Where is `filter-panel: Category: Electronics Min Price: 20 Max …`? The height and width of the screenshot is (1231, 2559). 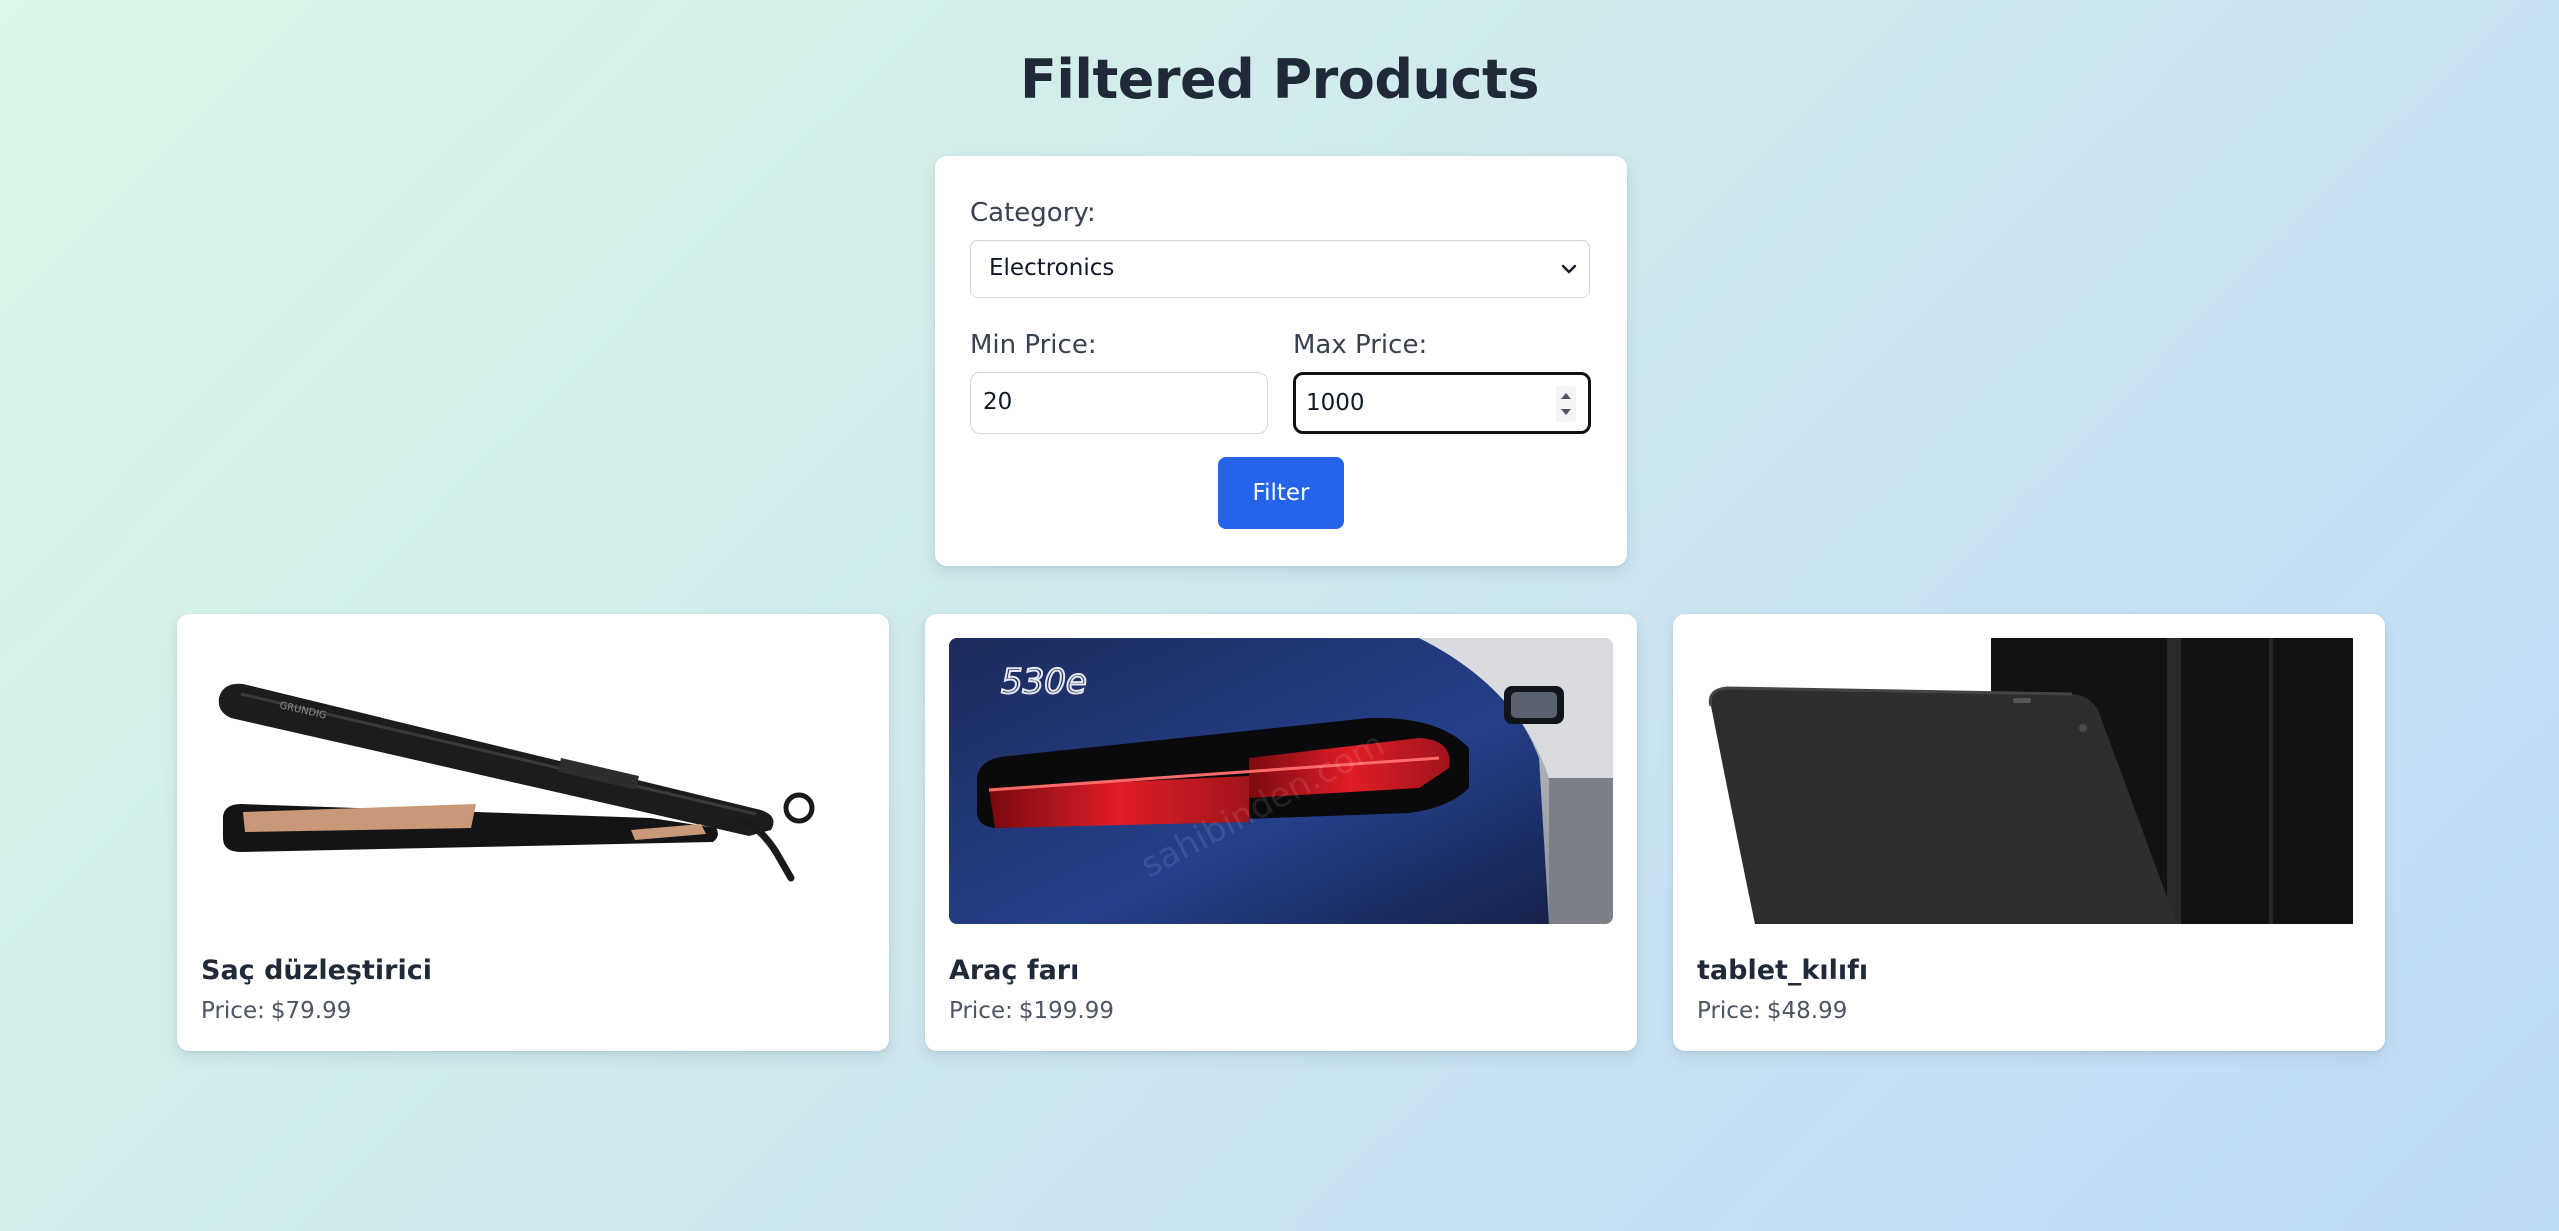
filter-panel: Category: Electronics Min Price: 20 Max … is located at coordinates (1281, 361).